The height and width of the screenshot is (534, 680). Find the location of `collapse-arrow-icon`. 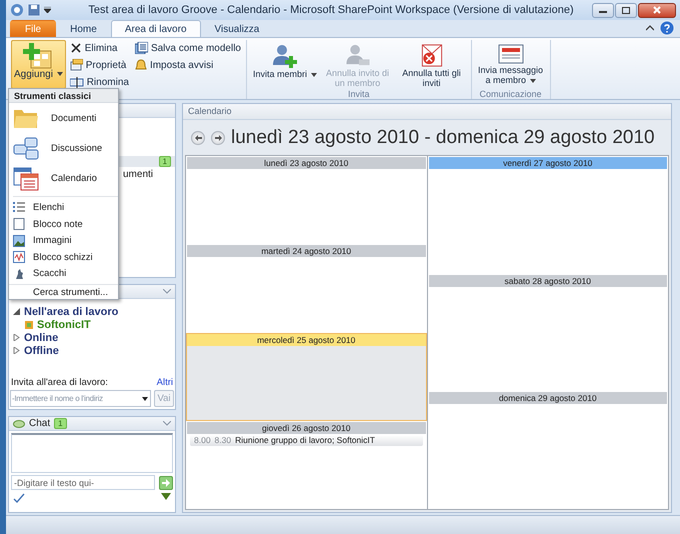

collapse-arrow-icon is located at coordinates (16, 311).